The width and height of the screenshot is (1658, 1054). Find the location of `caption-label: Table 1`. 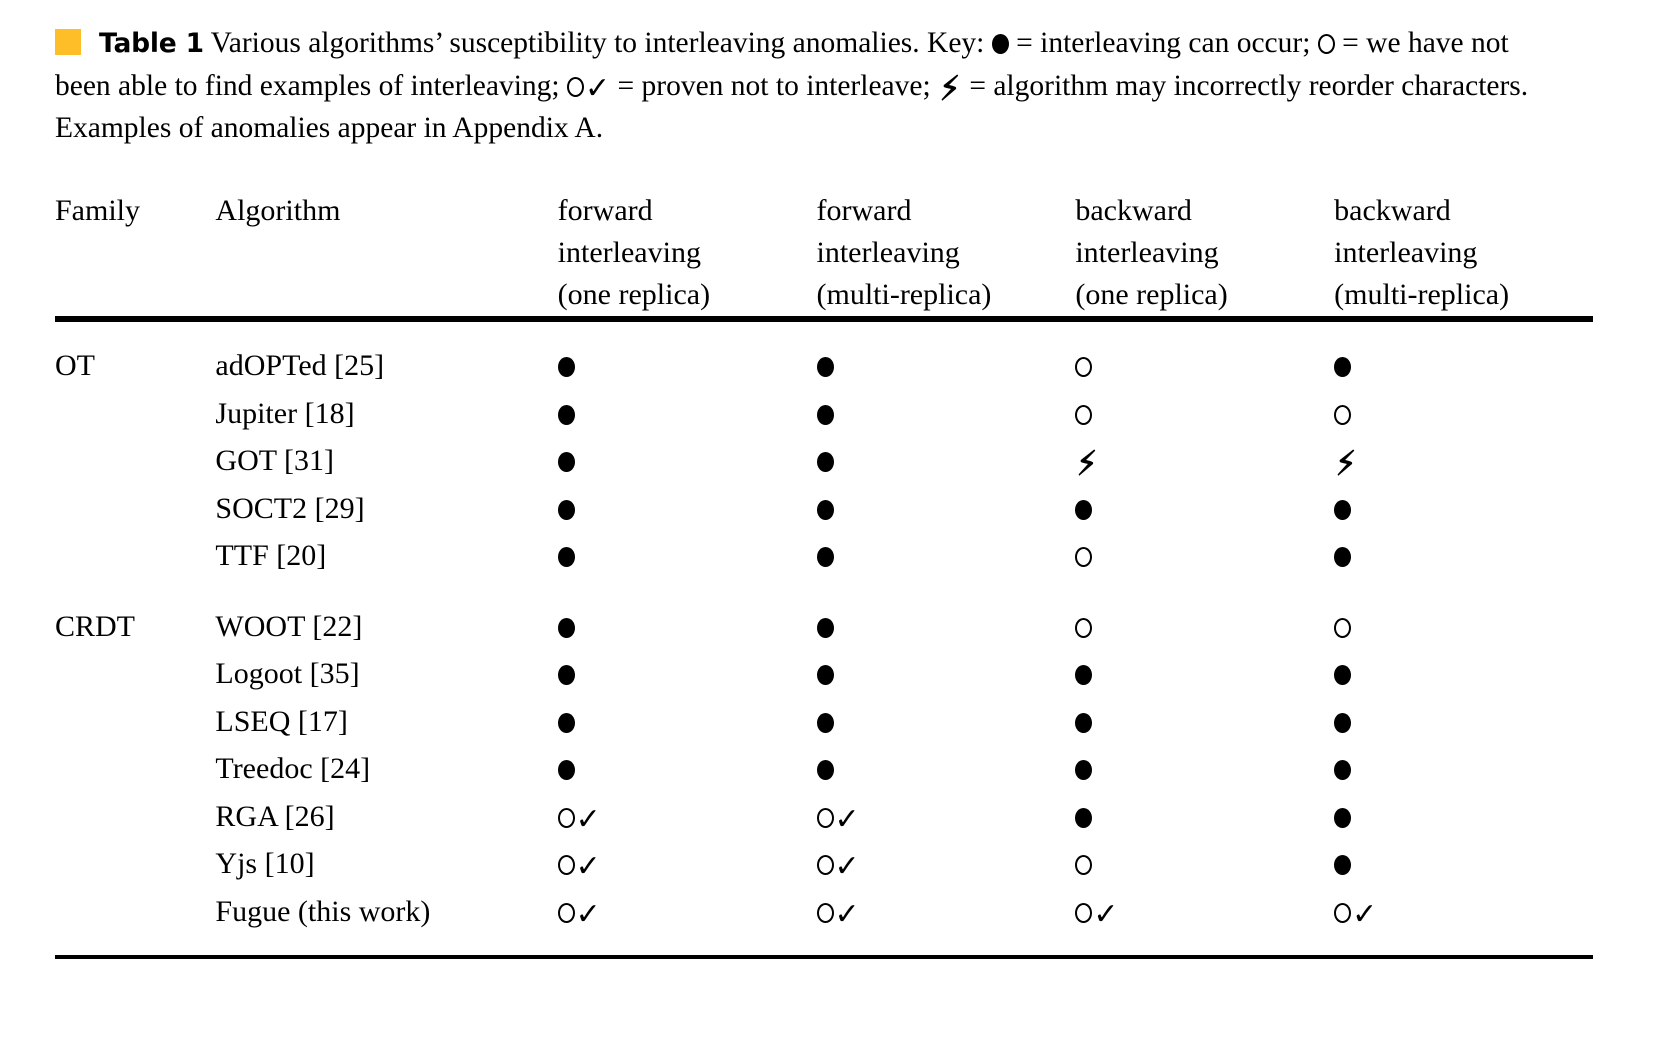

caption-label: Table 1 is located at coordinates (151, 43).